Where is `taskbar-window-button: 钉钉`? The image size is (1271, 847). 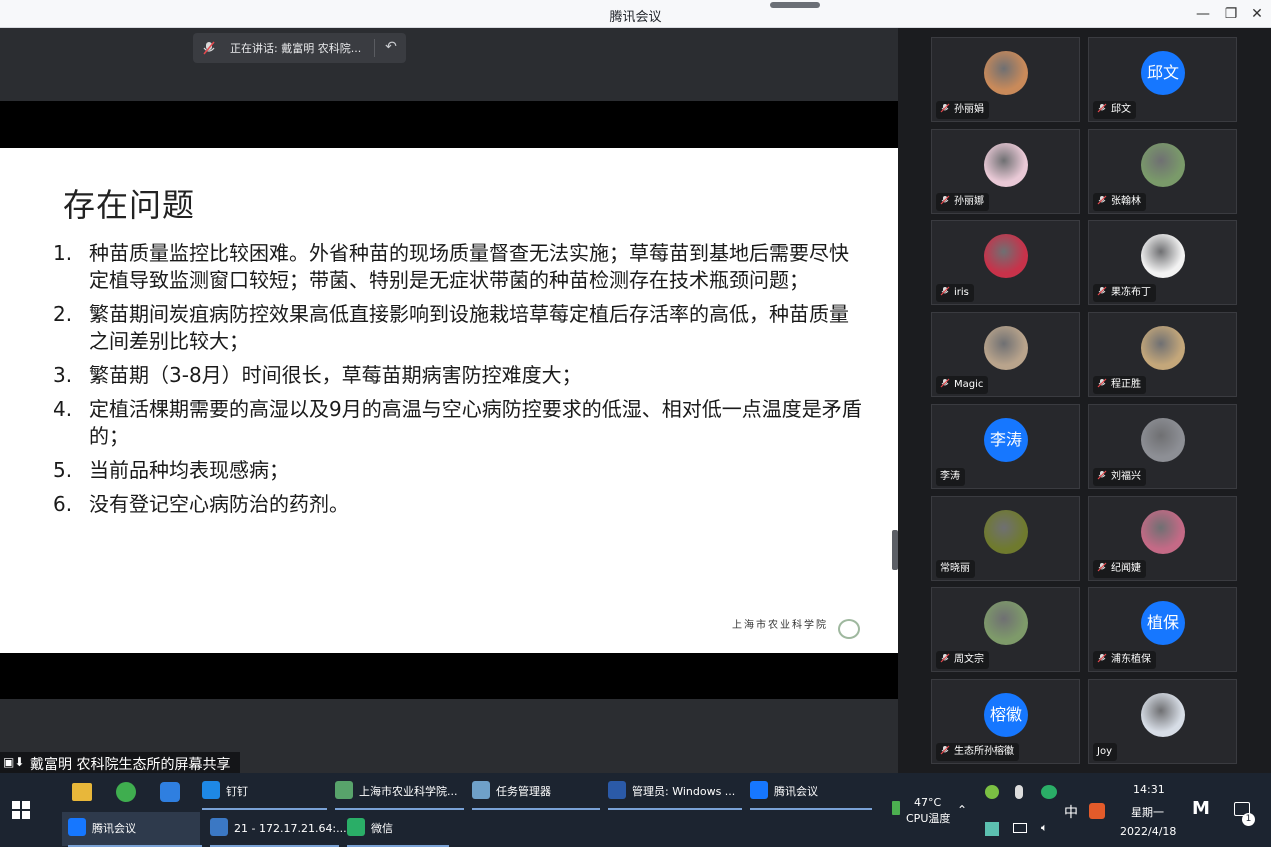 taskbar-window-button: 钉钉 is located at coordinates (225, 792).